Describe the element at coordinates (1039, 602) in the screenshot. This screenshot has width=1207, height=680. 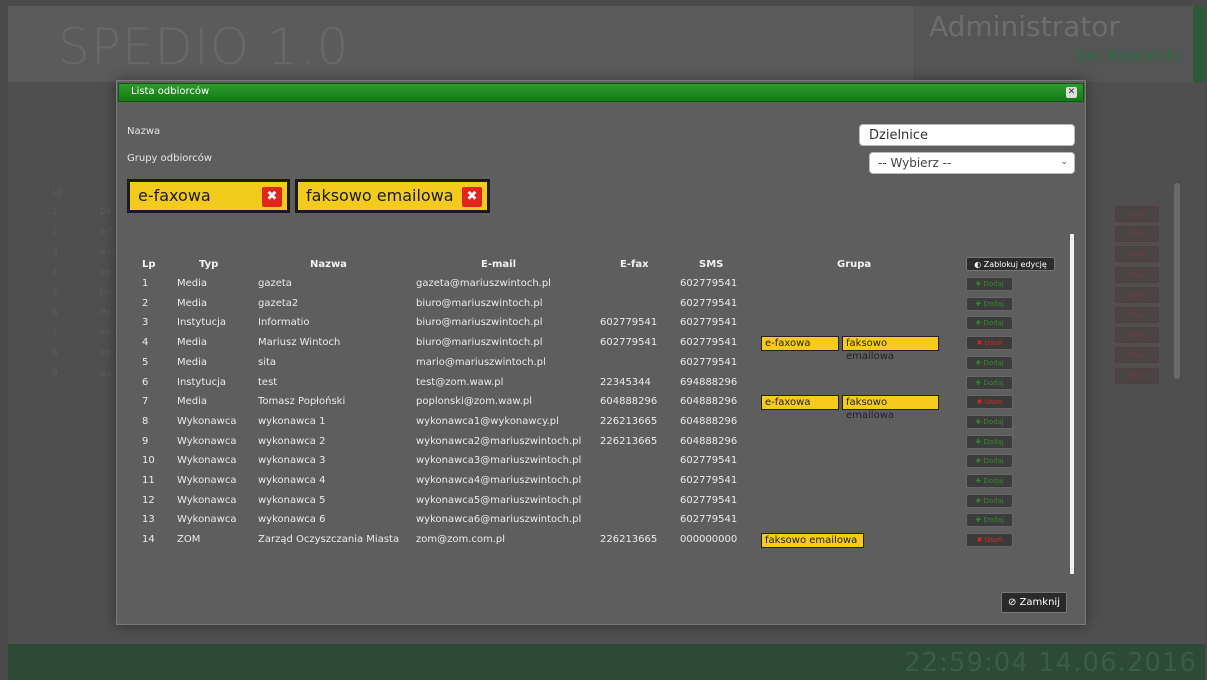
I see `close-button-label: Zamknij` at that location.